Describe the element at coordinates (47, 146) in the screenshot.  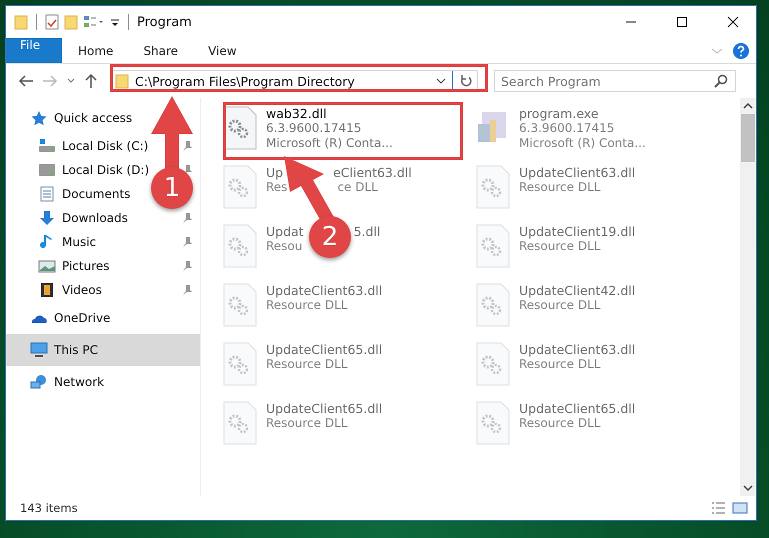
I see `system-drive-icon` at that location.